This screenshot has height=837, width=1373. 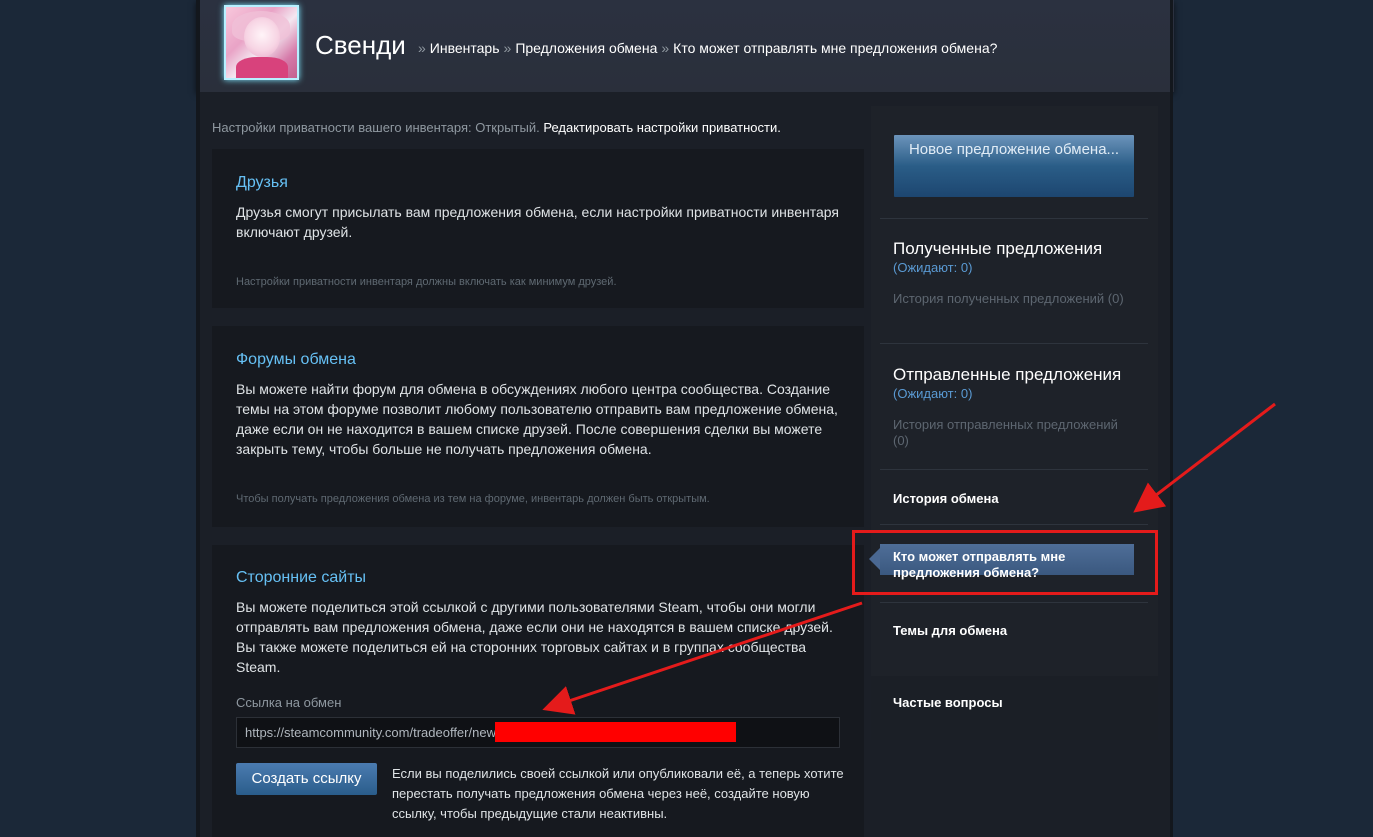 What do you see at coordinates (615, 732) in the screenshot?
I see `redaction-bar` at bounding box center [615, 732].